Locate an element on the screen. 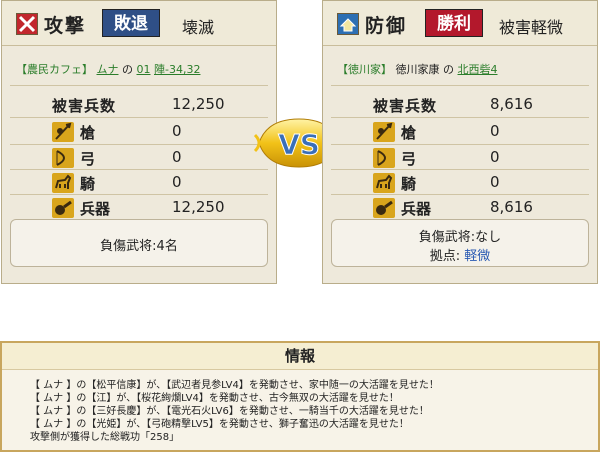  attack-outcome-badge: 敗退 is located at coordinates (131, 23).